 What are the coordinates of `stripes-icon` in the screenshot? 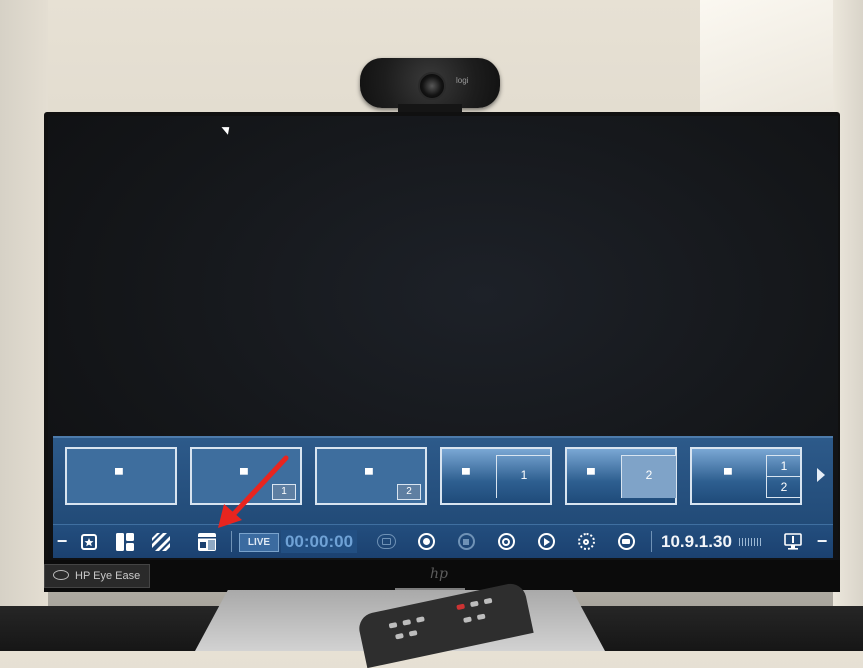 It's located at (161, 541).